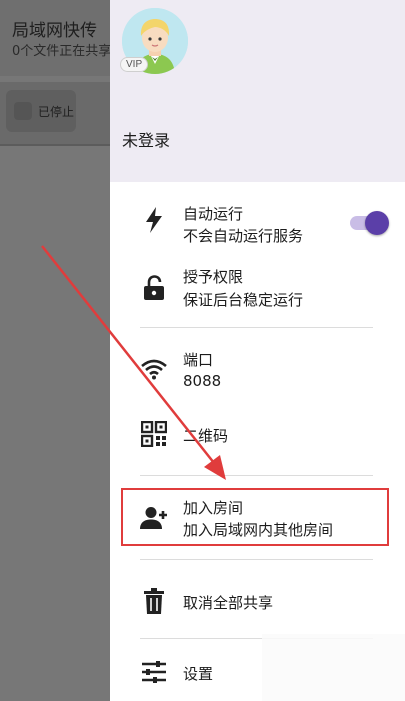 The width and height of the screenshot is (405, 701). What do you see at coordinates (23, 111) in the screenshot?
I see `status-checkbox` at bounding box center [23, 111].